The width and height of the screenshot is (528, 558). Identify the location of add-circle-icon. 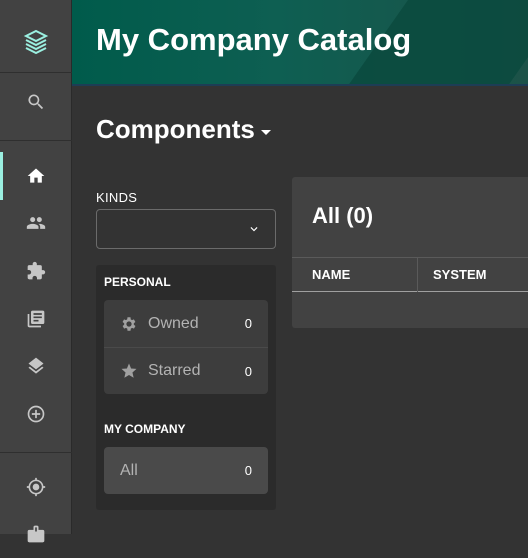
(36, 414).